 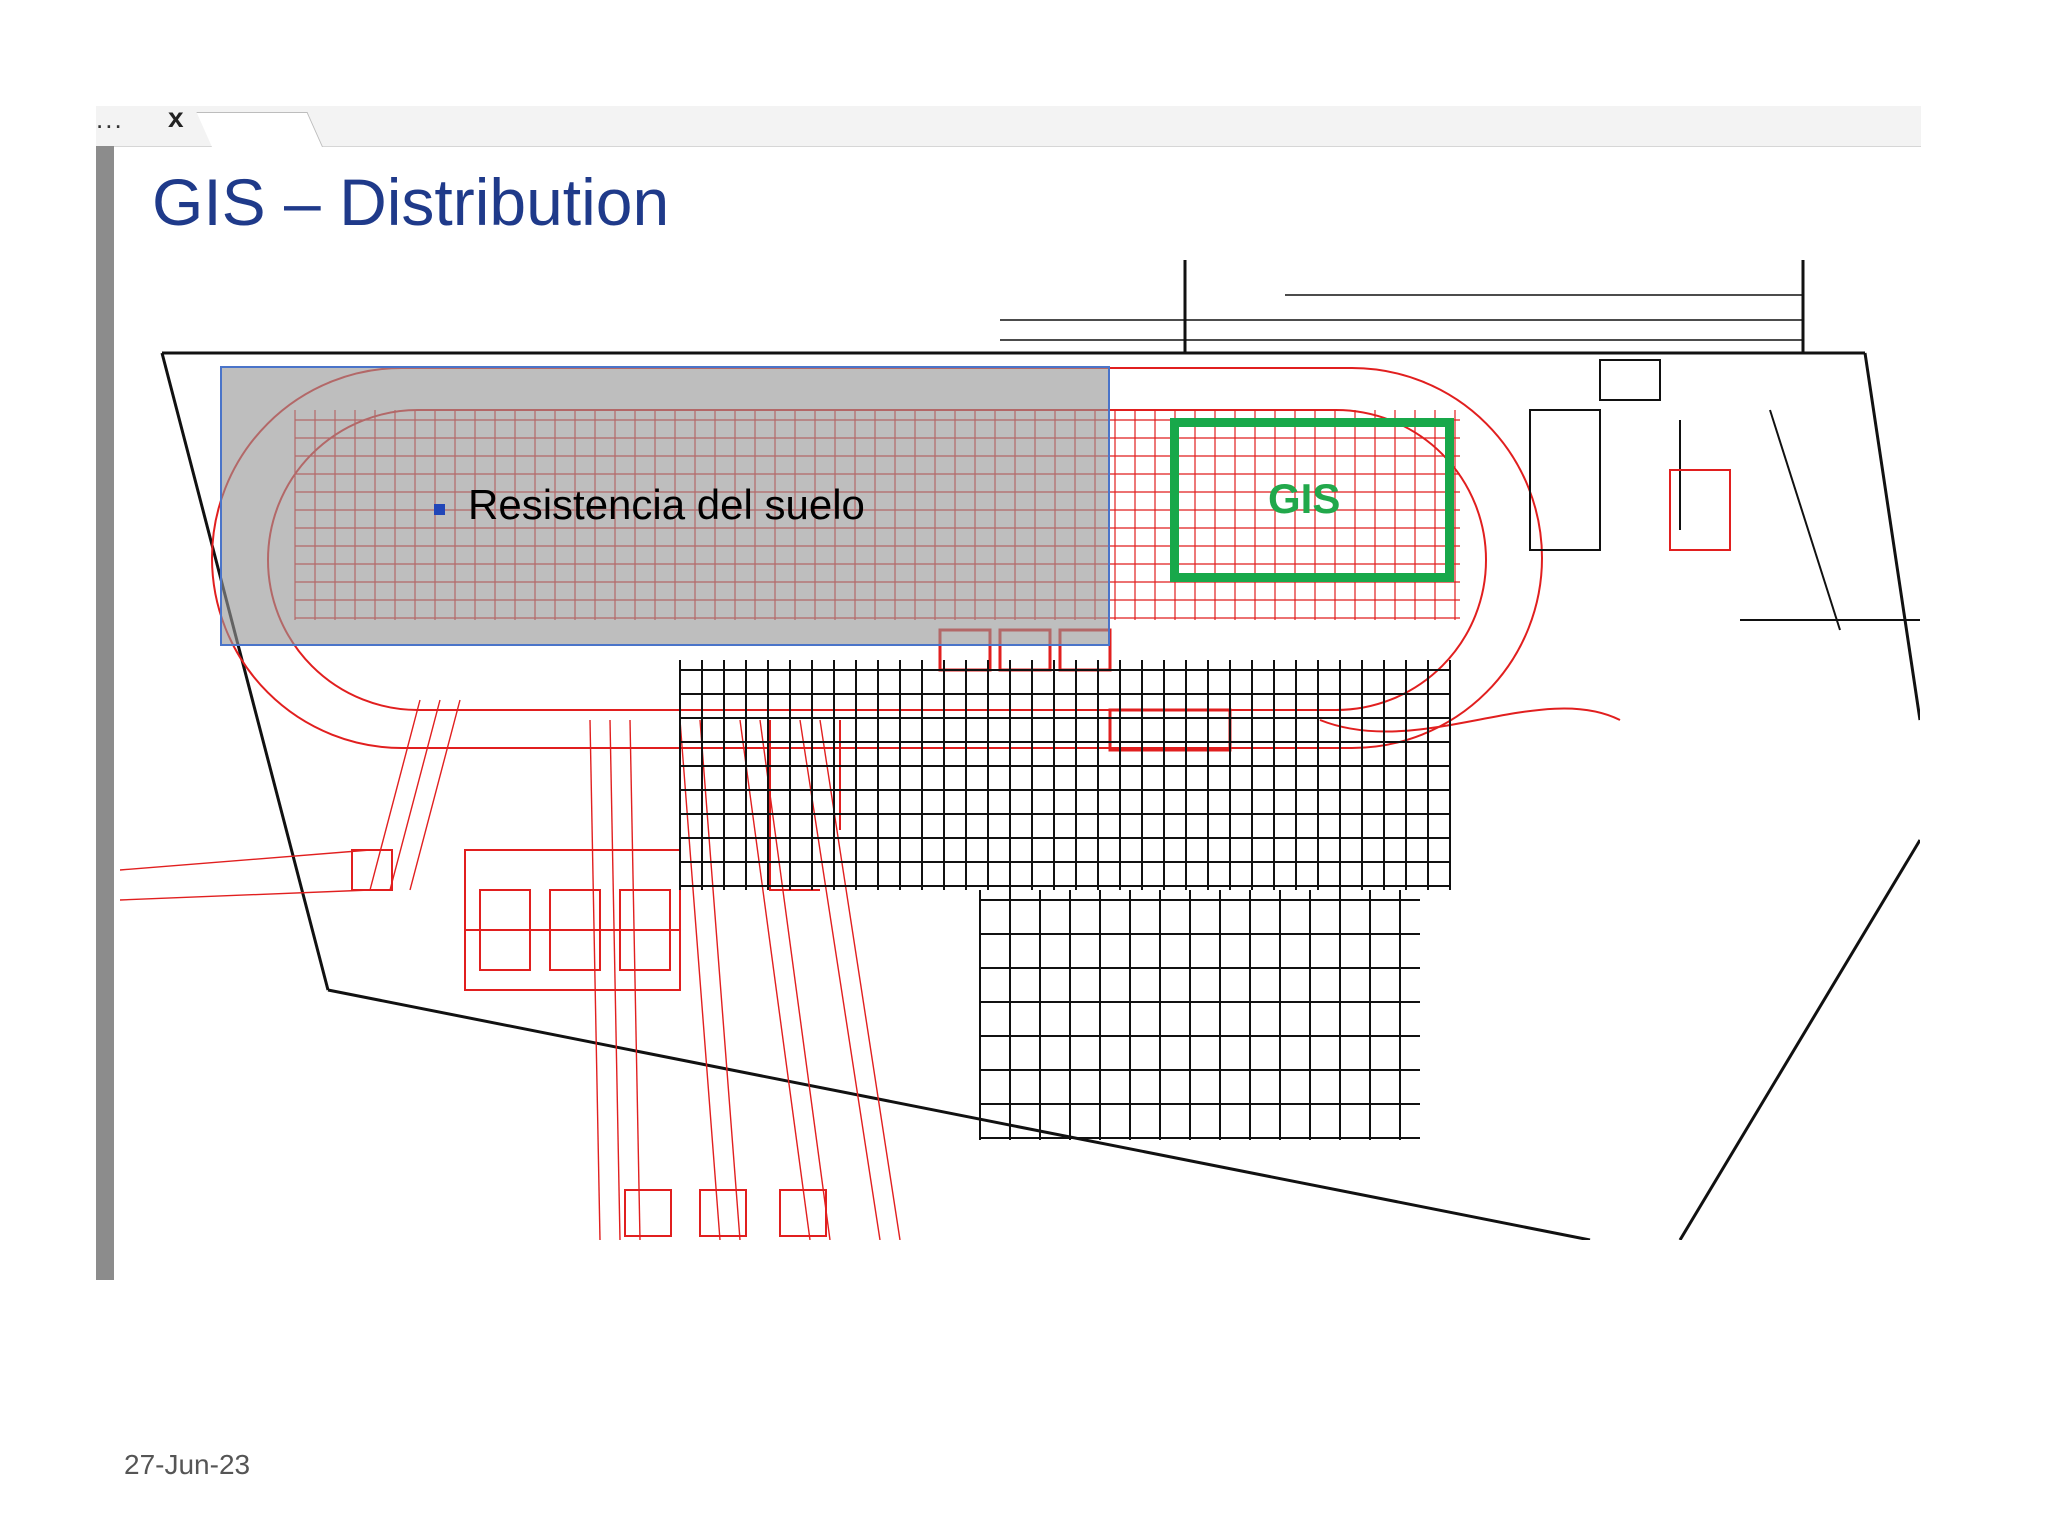 What do you see at coordinates (187, 1464) in the screenshot?
I see `footer-date: 27-Jun-23` at bounding box center [187, 1464].